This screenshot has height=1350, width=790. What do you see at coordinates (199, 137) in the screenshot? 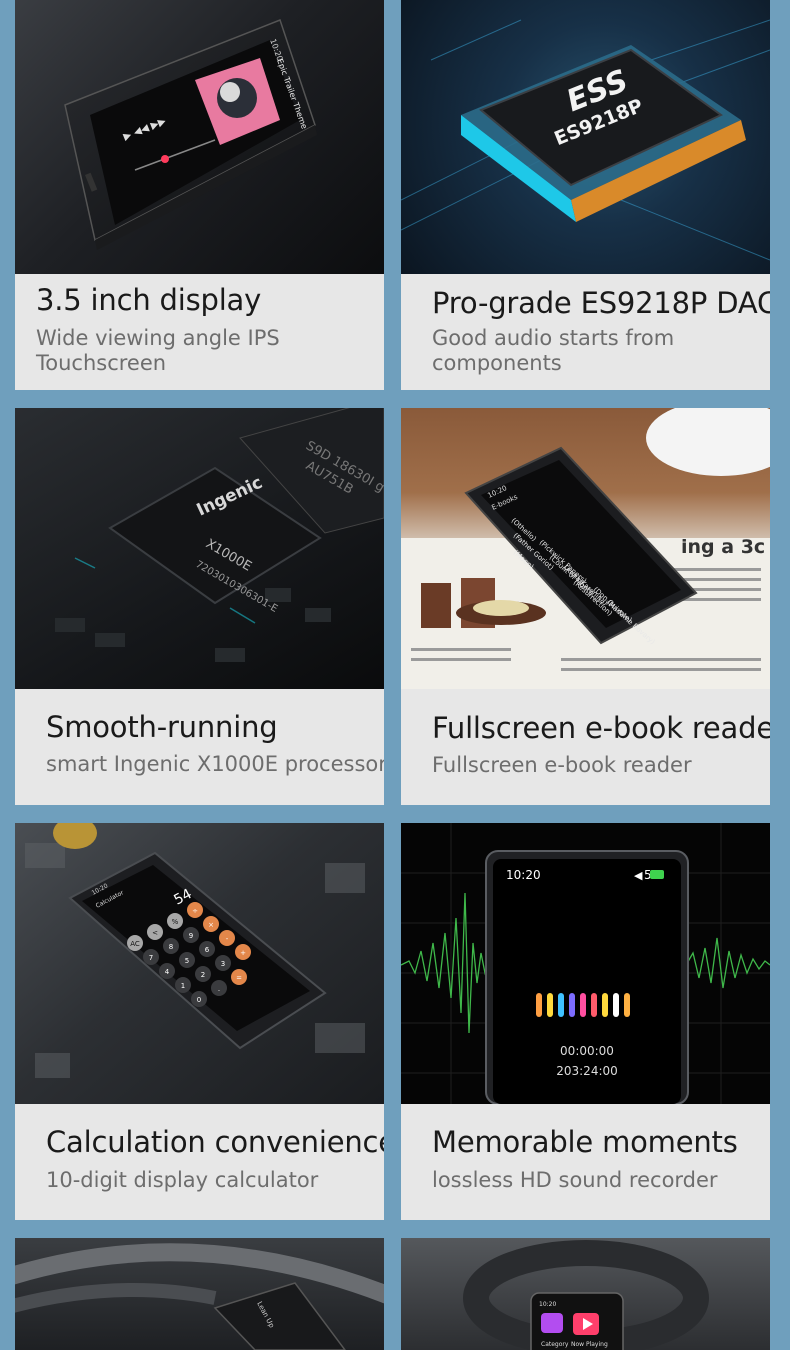
I see `player-photo: ▶ ◀◀ ▶▶ 10:20 Epic Trailer Theme` at bounding box center [199, 137].